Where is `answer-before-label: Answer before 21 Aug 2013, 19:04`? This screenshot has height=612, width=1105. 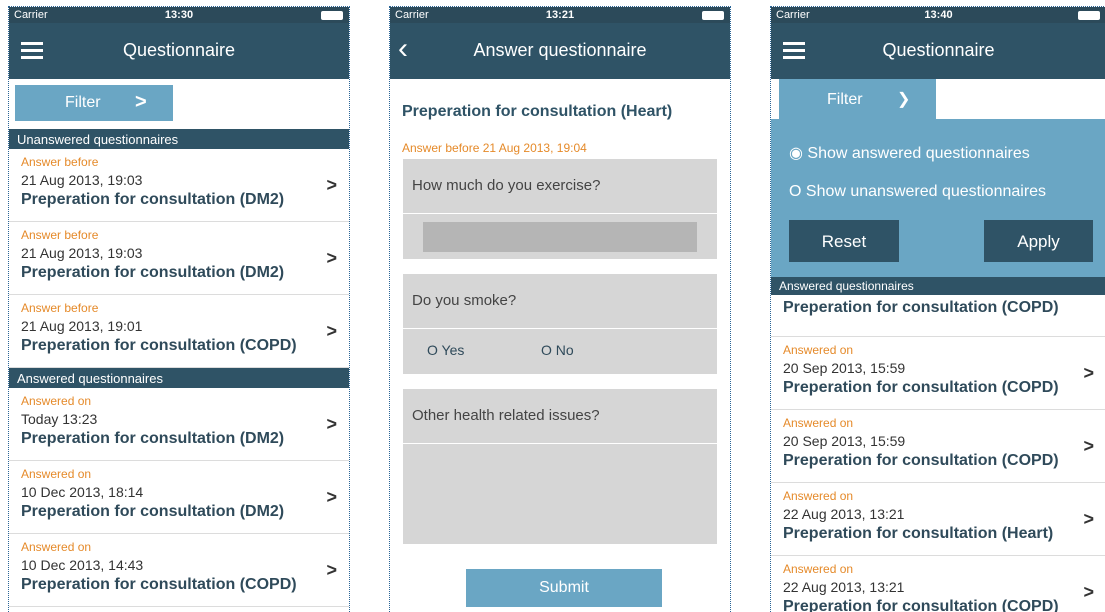
answer-before-label: Answer before 21 Aug 2013, 19:04 is located at coordinates (494, 148).